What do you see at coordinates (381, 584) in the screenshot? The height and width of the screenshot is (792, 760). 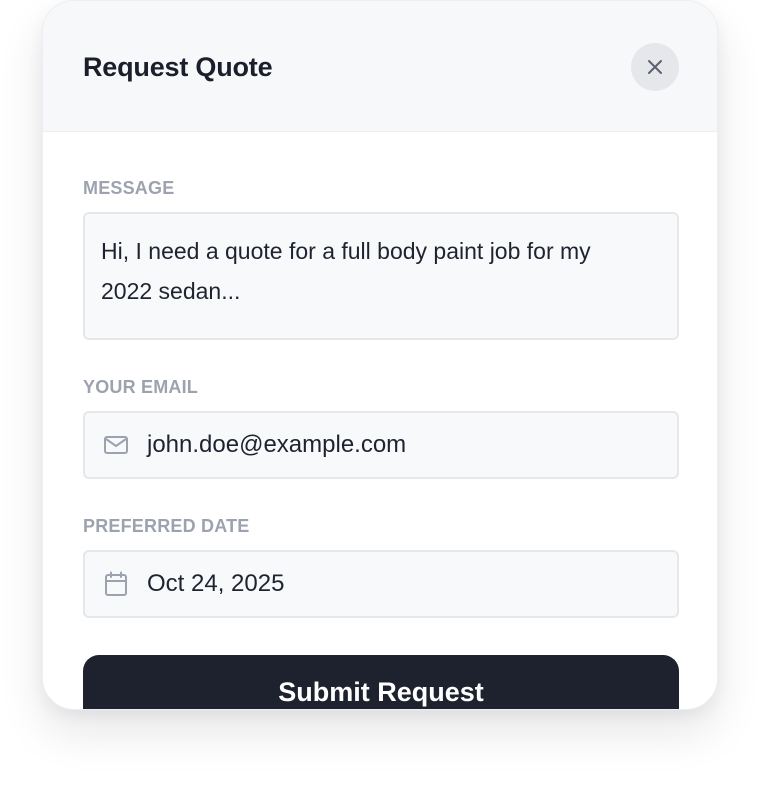 I see `date-field: Oct 24, 2025` at bounding box center [381, 584].